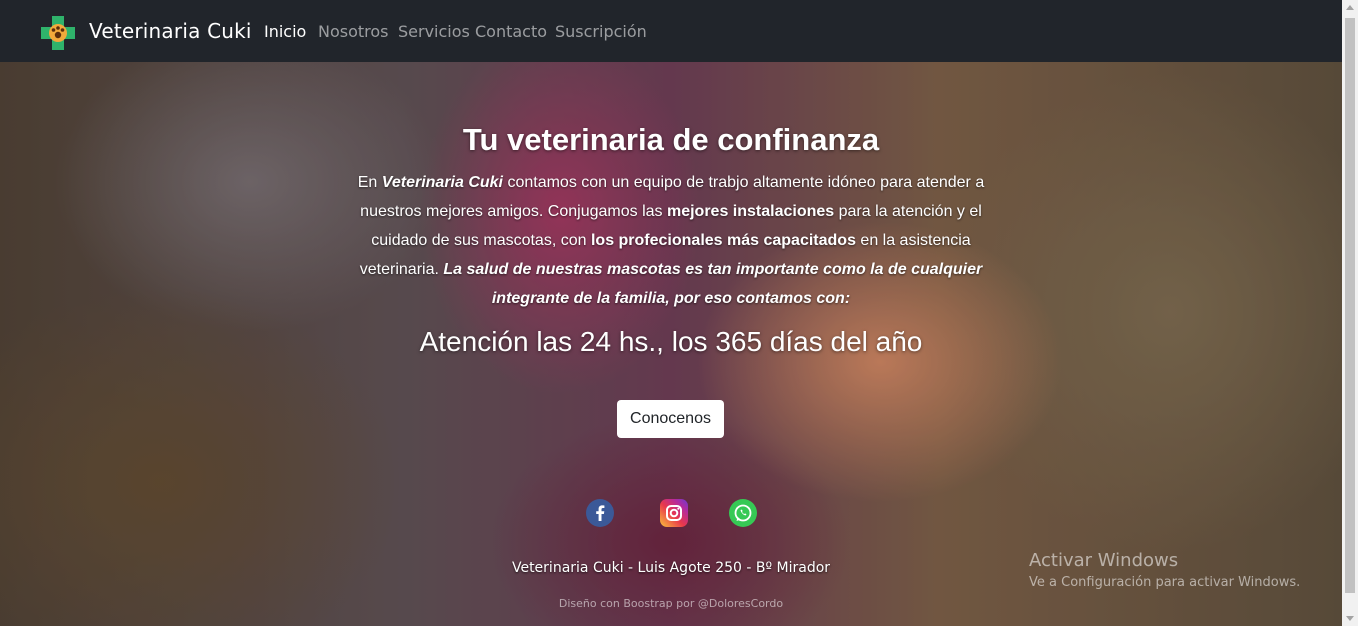 The width and height of the screenshot is (1358, 626). Describe the element at coordinates (511, 31) in the screenshot. I see `nav-contacto: Contacto` at that location.